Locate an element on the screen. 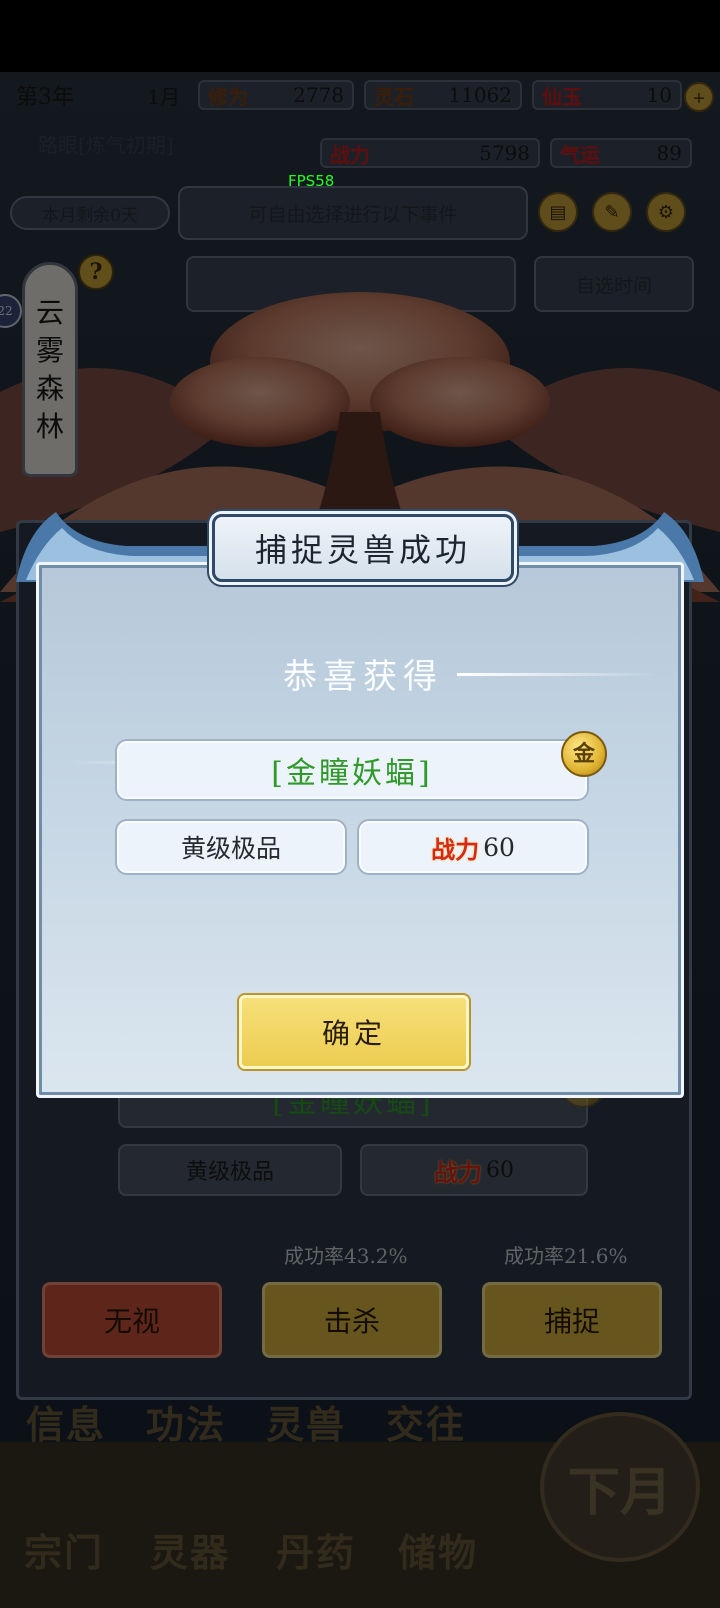 The image size is (720, 1608). xianyu-stat: 仙玉 10 is located at coordinates (607, 95).